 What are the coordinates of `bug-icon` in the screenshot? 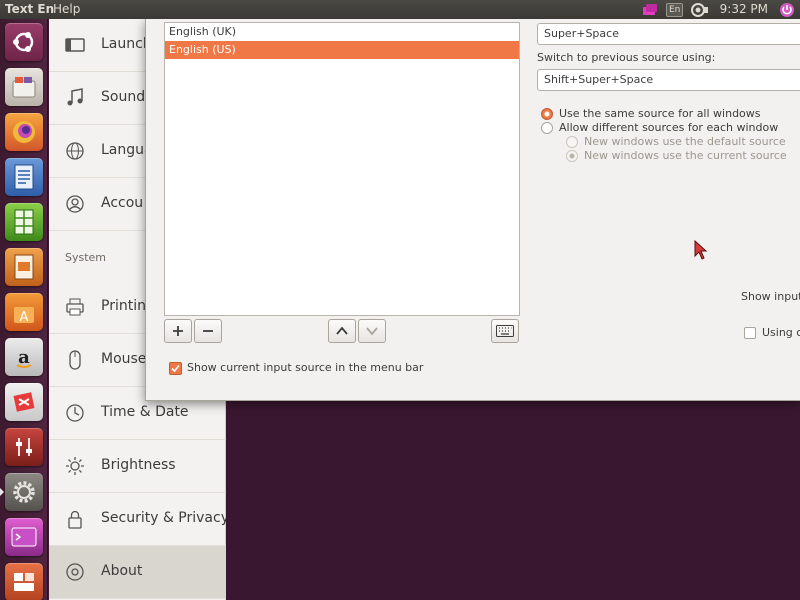 It's located at (24, 402).